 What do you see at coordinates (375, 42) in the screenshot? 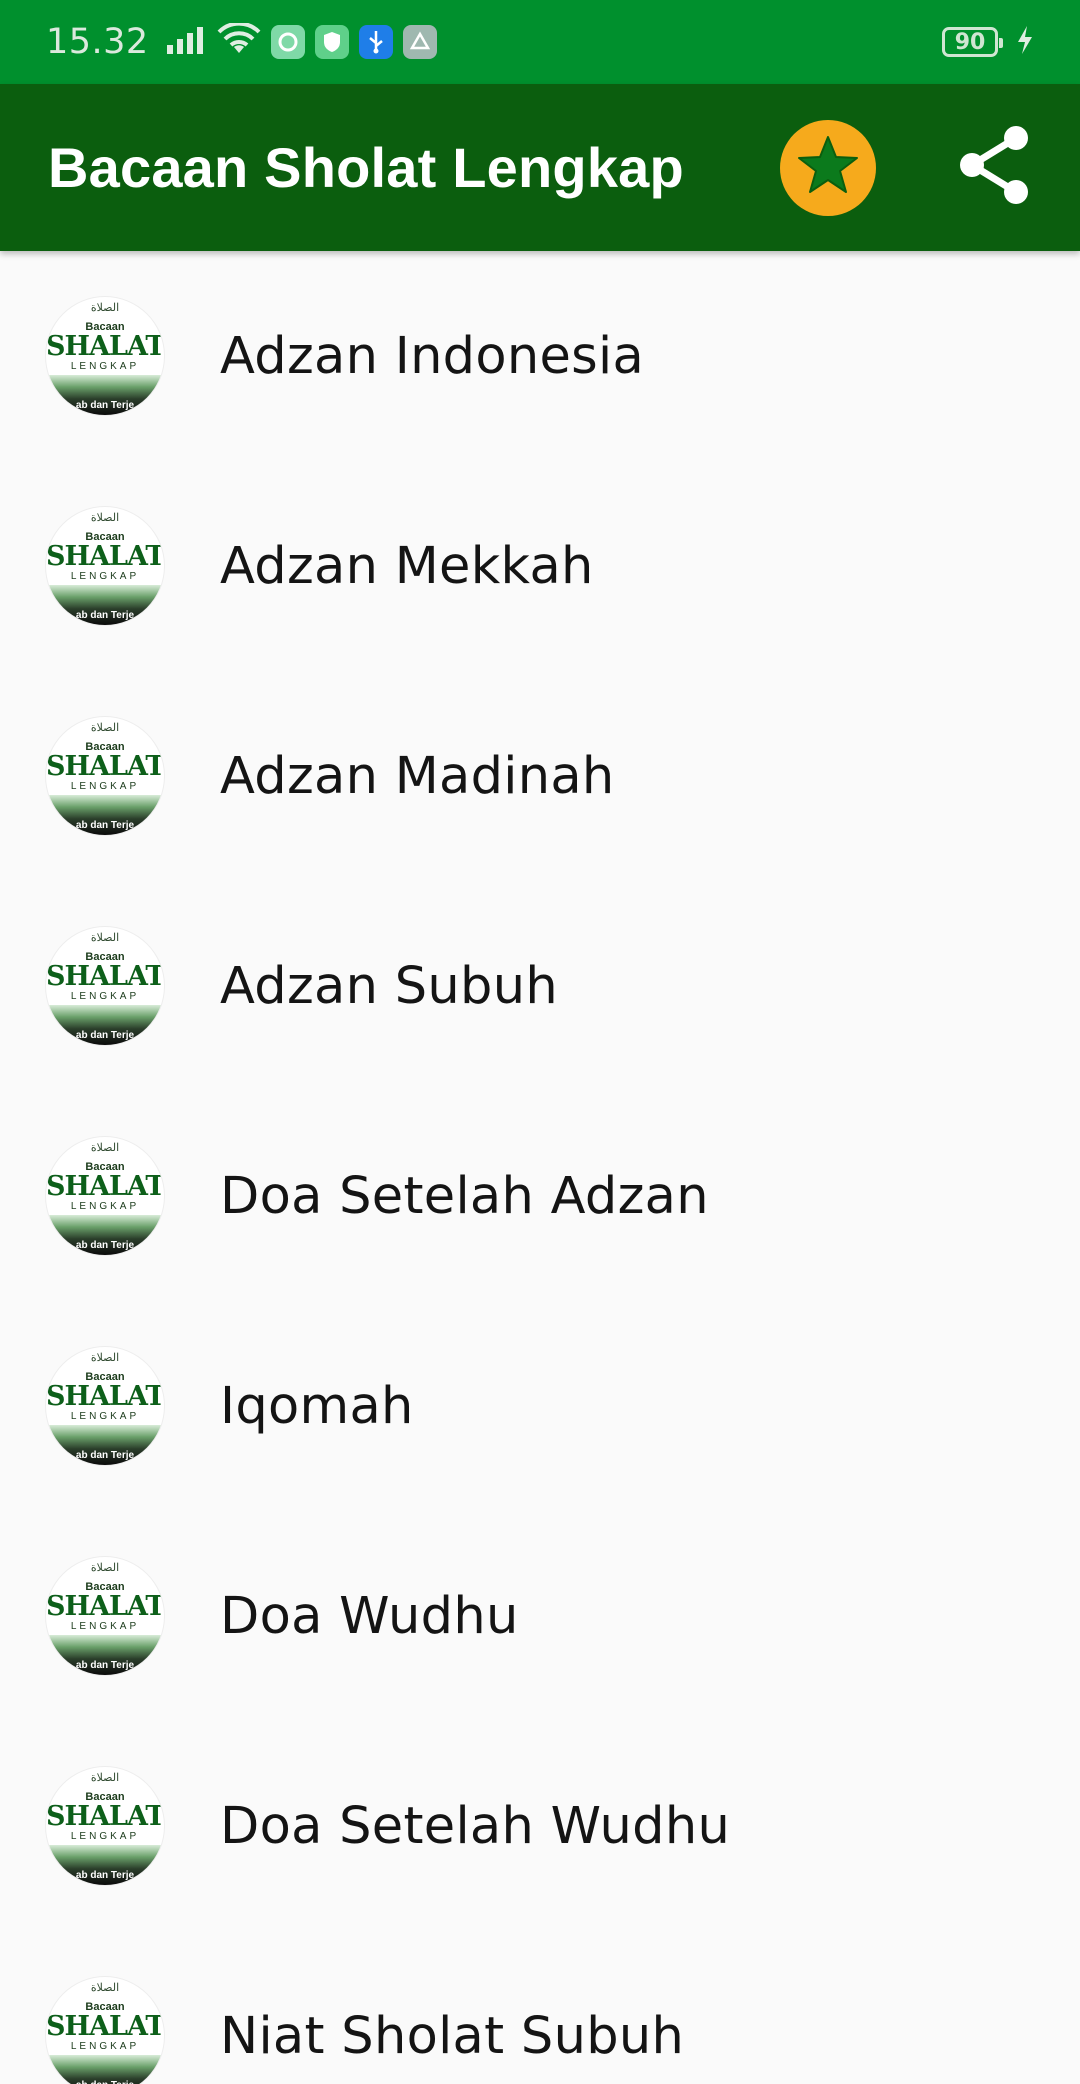
I see `usb-icon` at bounding box center [375, 42].